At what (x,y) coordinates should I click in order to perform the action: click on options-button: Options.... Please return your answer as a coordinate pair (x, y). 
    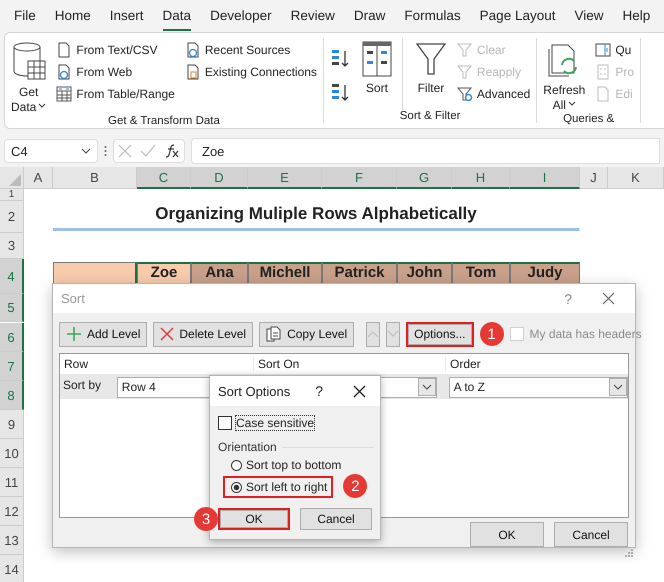
    Looking at the image, I should click on (440, 334).